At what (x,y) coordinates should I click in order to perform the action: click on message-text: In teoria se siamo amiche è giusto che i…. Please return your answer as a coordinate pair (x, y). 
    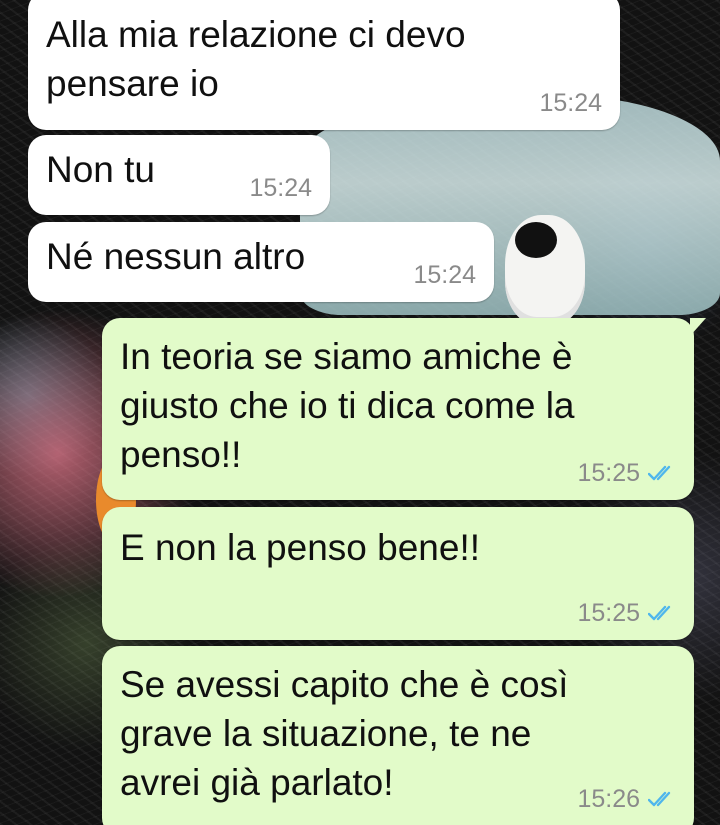
    Looking at the image, I should click on (347, 406).